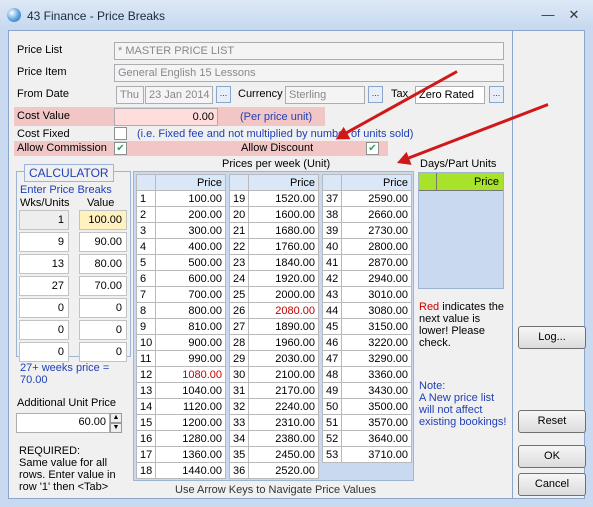  Describe the element at coordinates (103, 286) in the screenshot. I see `calc-value-input: 70.00` at that location.